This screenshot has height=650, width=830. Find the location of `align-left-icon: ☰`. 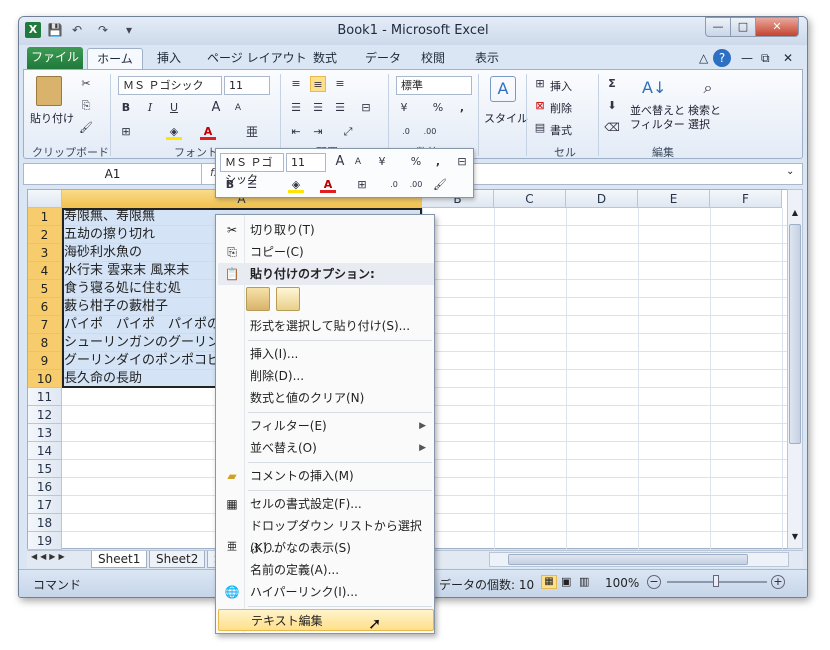

align-left-icon: ☰ is located at coordinates (296, 108).